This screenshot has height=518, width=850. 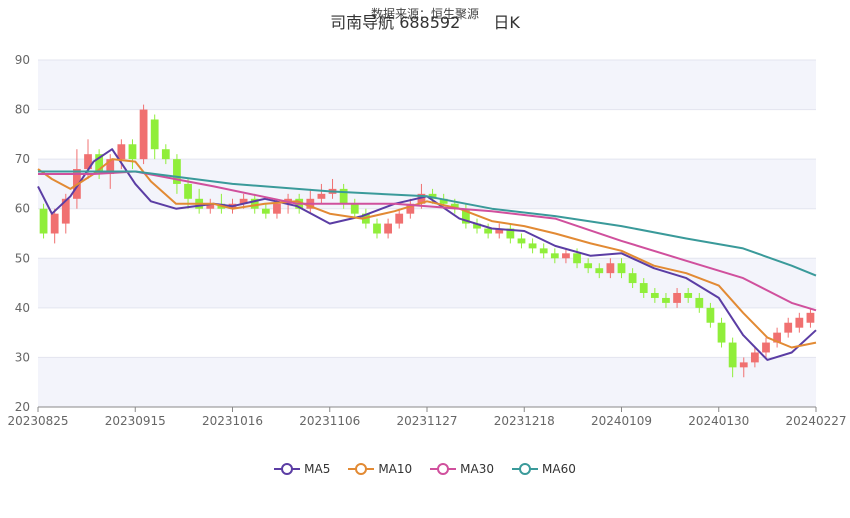 I want to click on x-tick-label: 20240130, so click(x=718, y=421).